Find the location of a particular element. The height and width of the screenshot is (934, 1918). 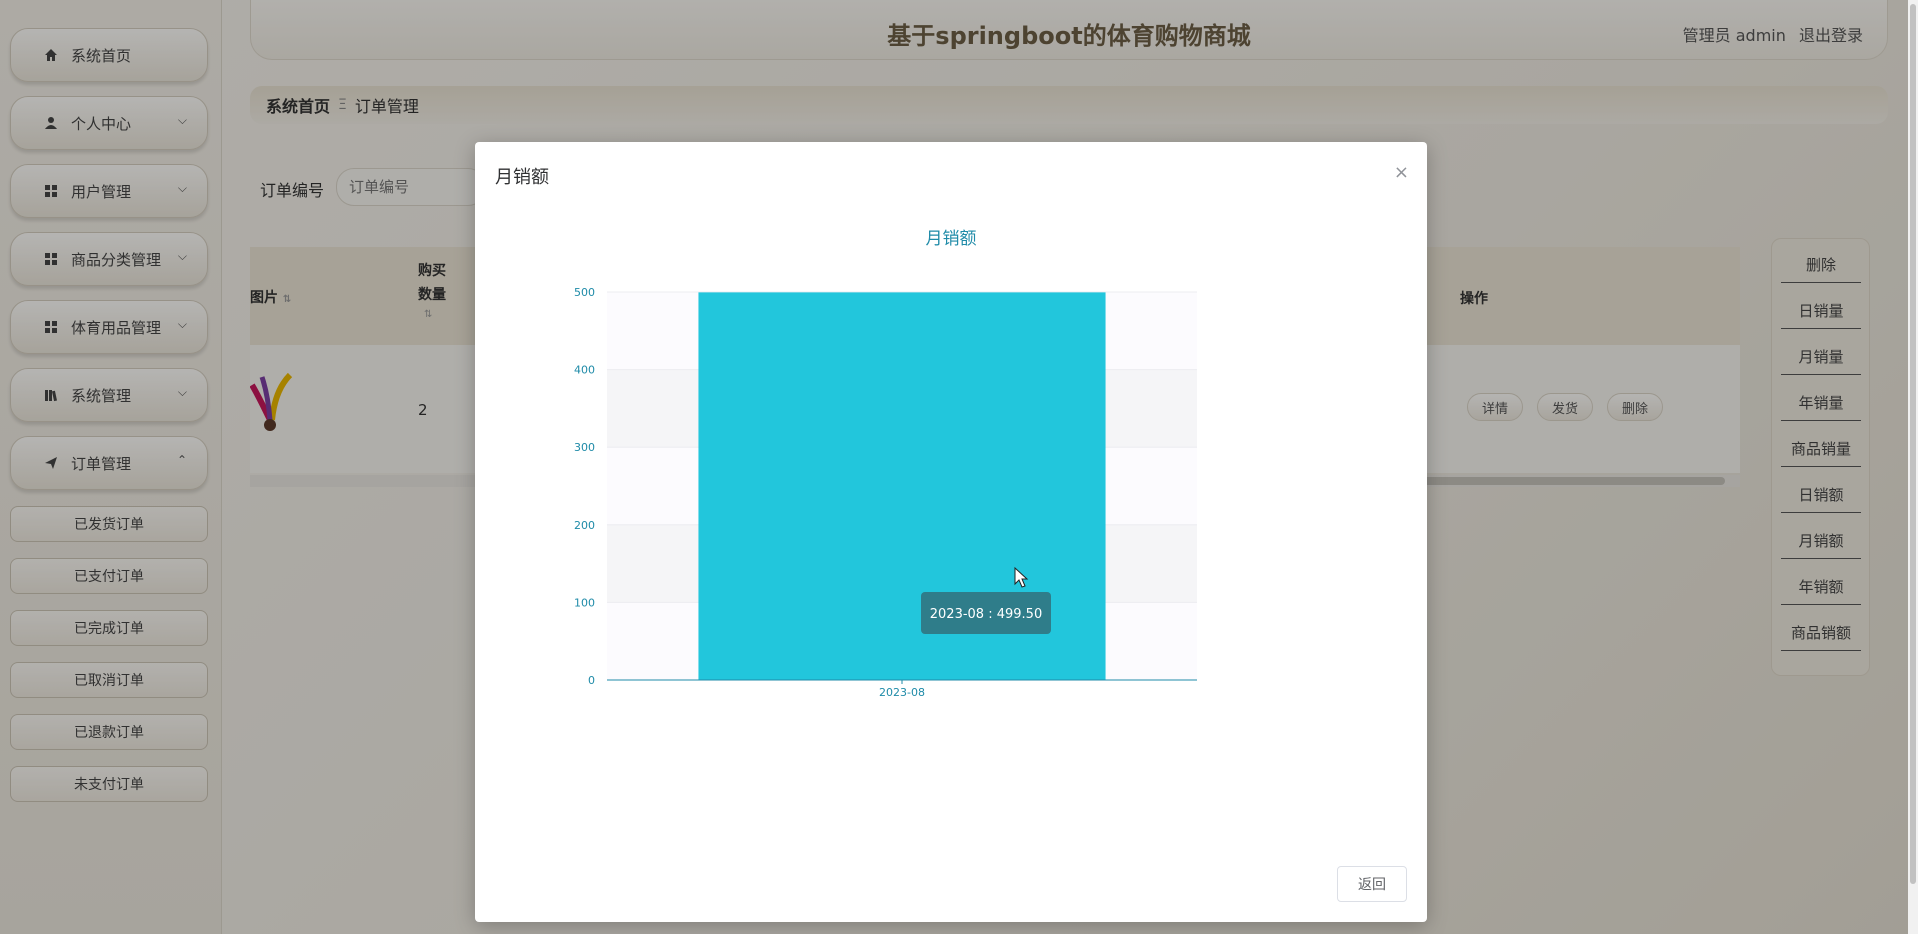

y-tick-label: 500 is located at coordinates (584, 292).